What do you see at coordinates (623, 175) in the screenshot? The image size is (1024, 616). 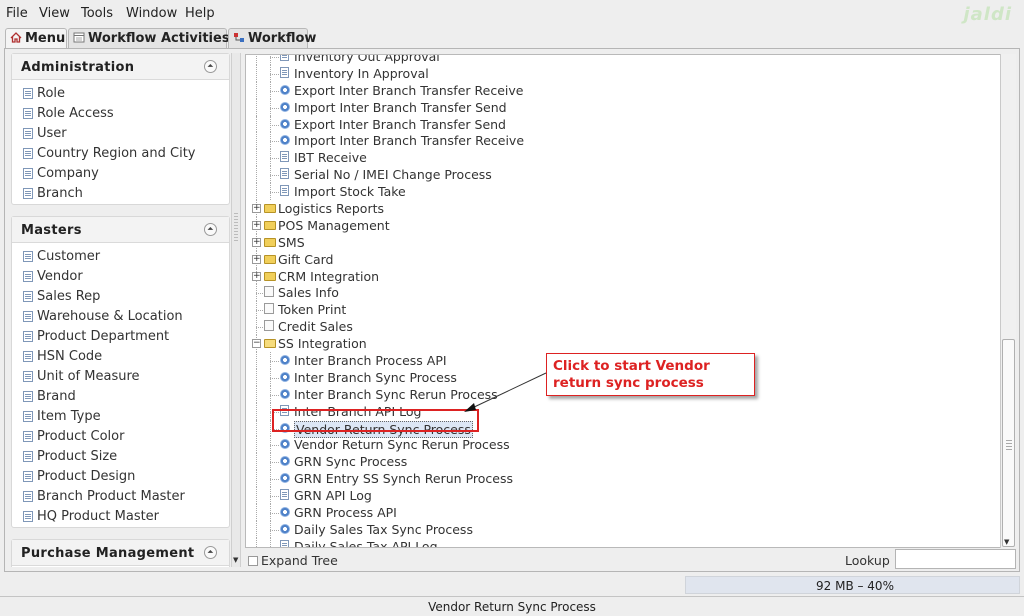 I see `tree-row: Serial No / IMEI Change Process` at bounding box center [623, 175].